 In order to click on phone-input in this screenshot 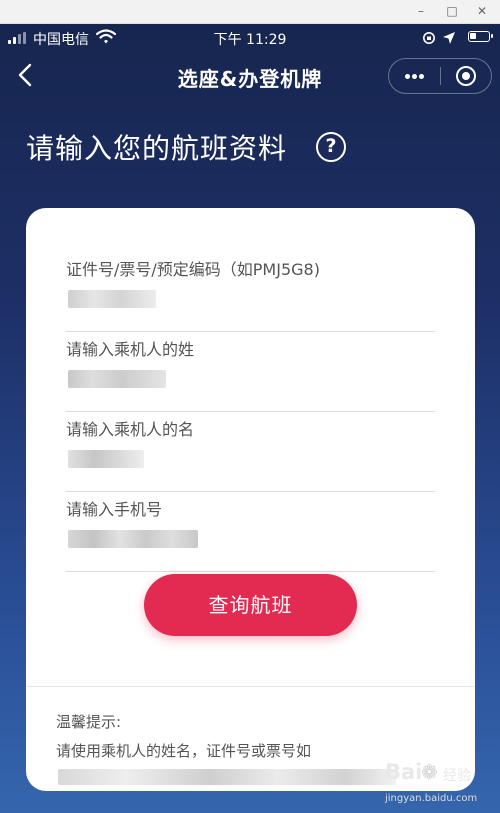, I will do `click(250, 539)`.